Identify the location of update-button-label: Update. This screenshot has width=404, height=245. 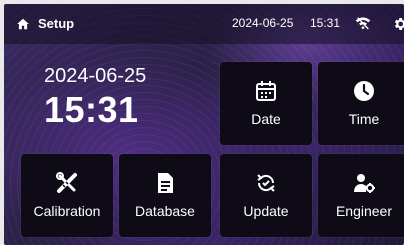
(266, 211).